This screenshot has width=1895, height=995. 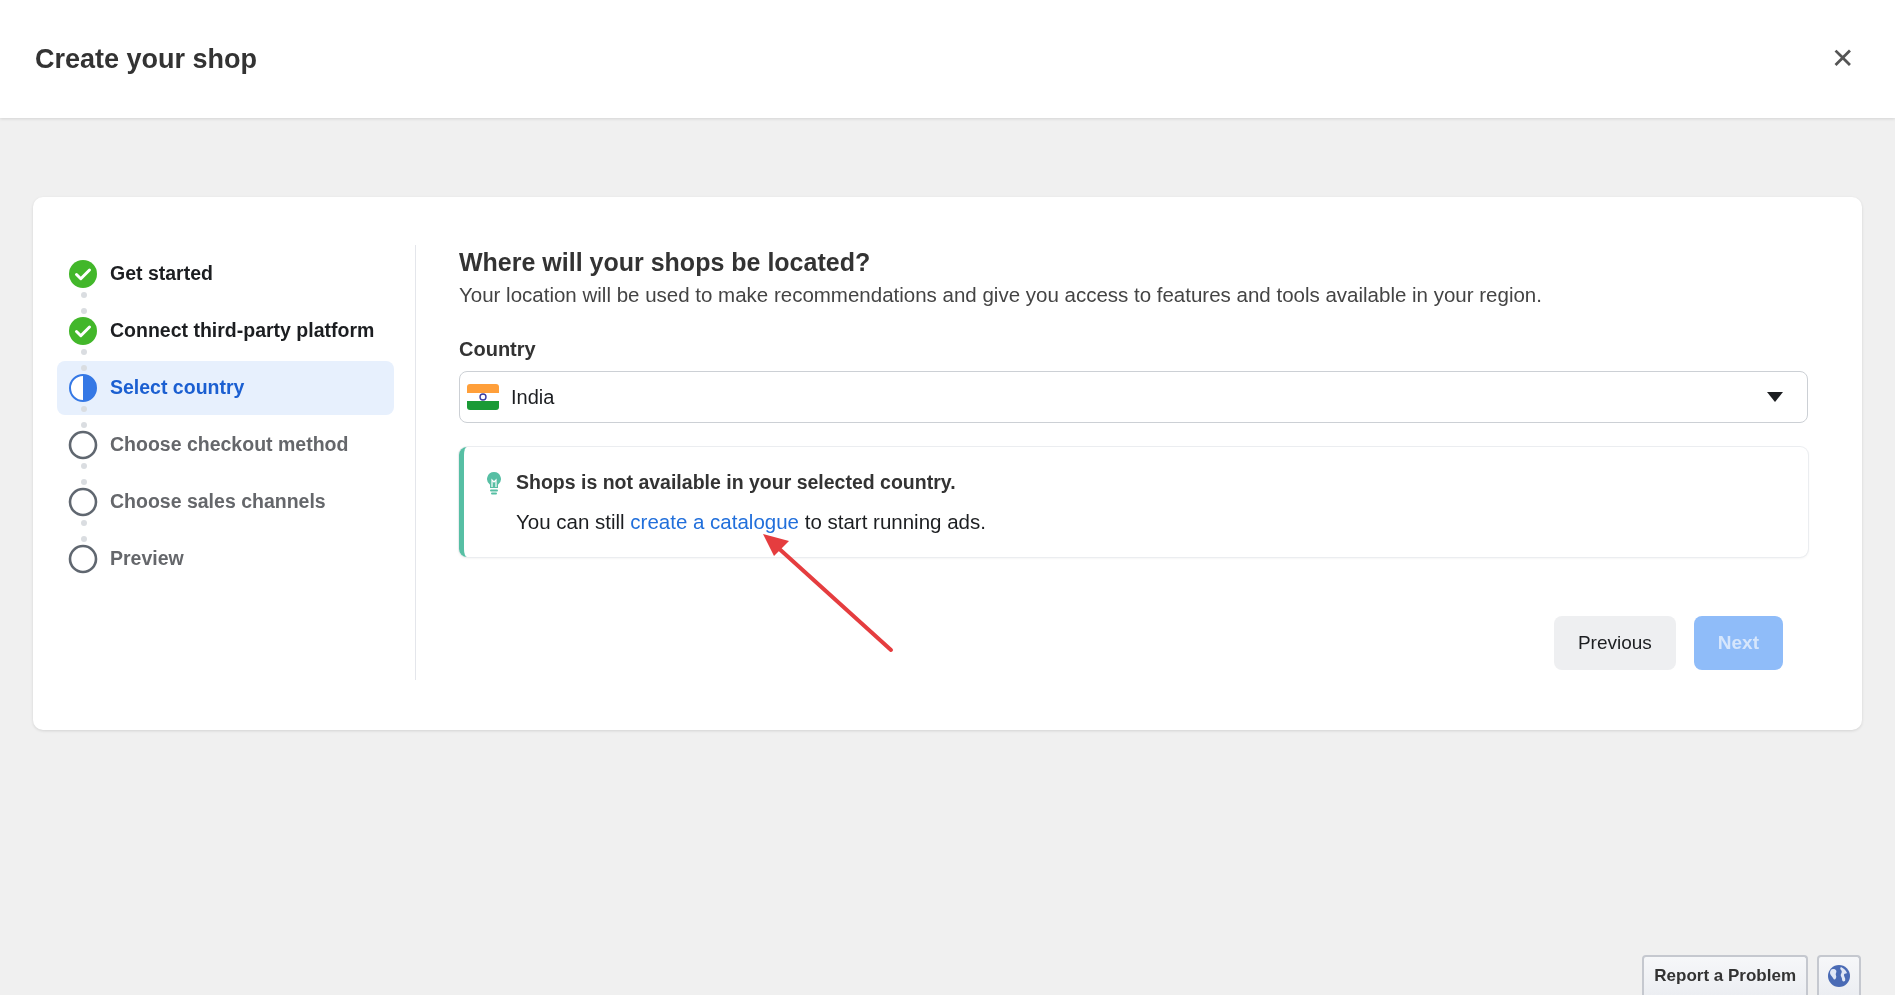 What do you see at coordinates (1614, 643) in the screenshot?
I see `previous-button: Previous` at bounding box center [1614, 643].